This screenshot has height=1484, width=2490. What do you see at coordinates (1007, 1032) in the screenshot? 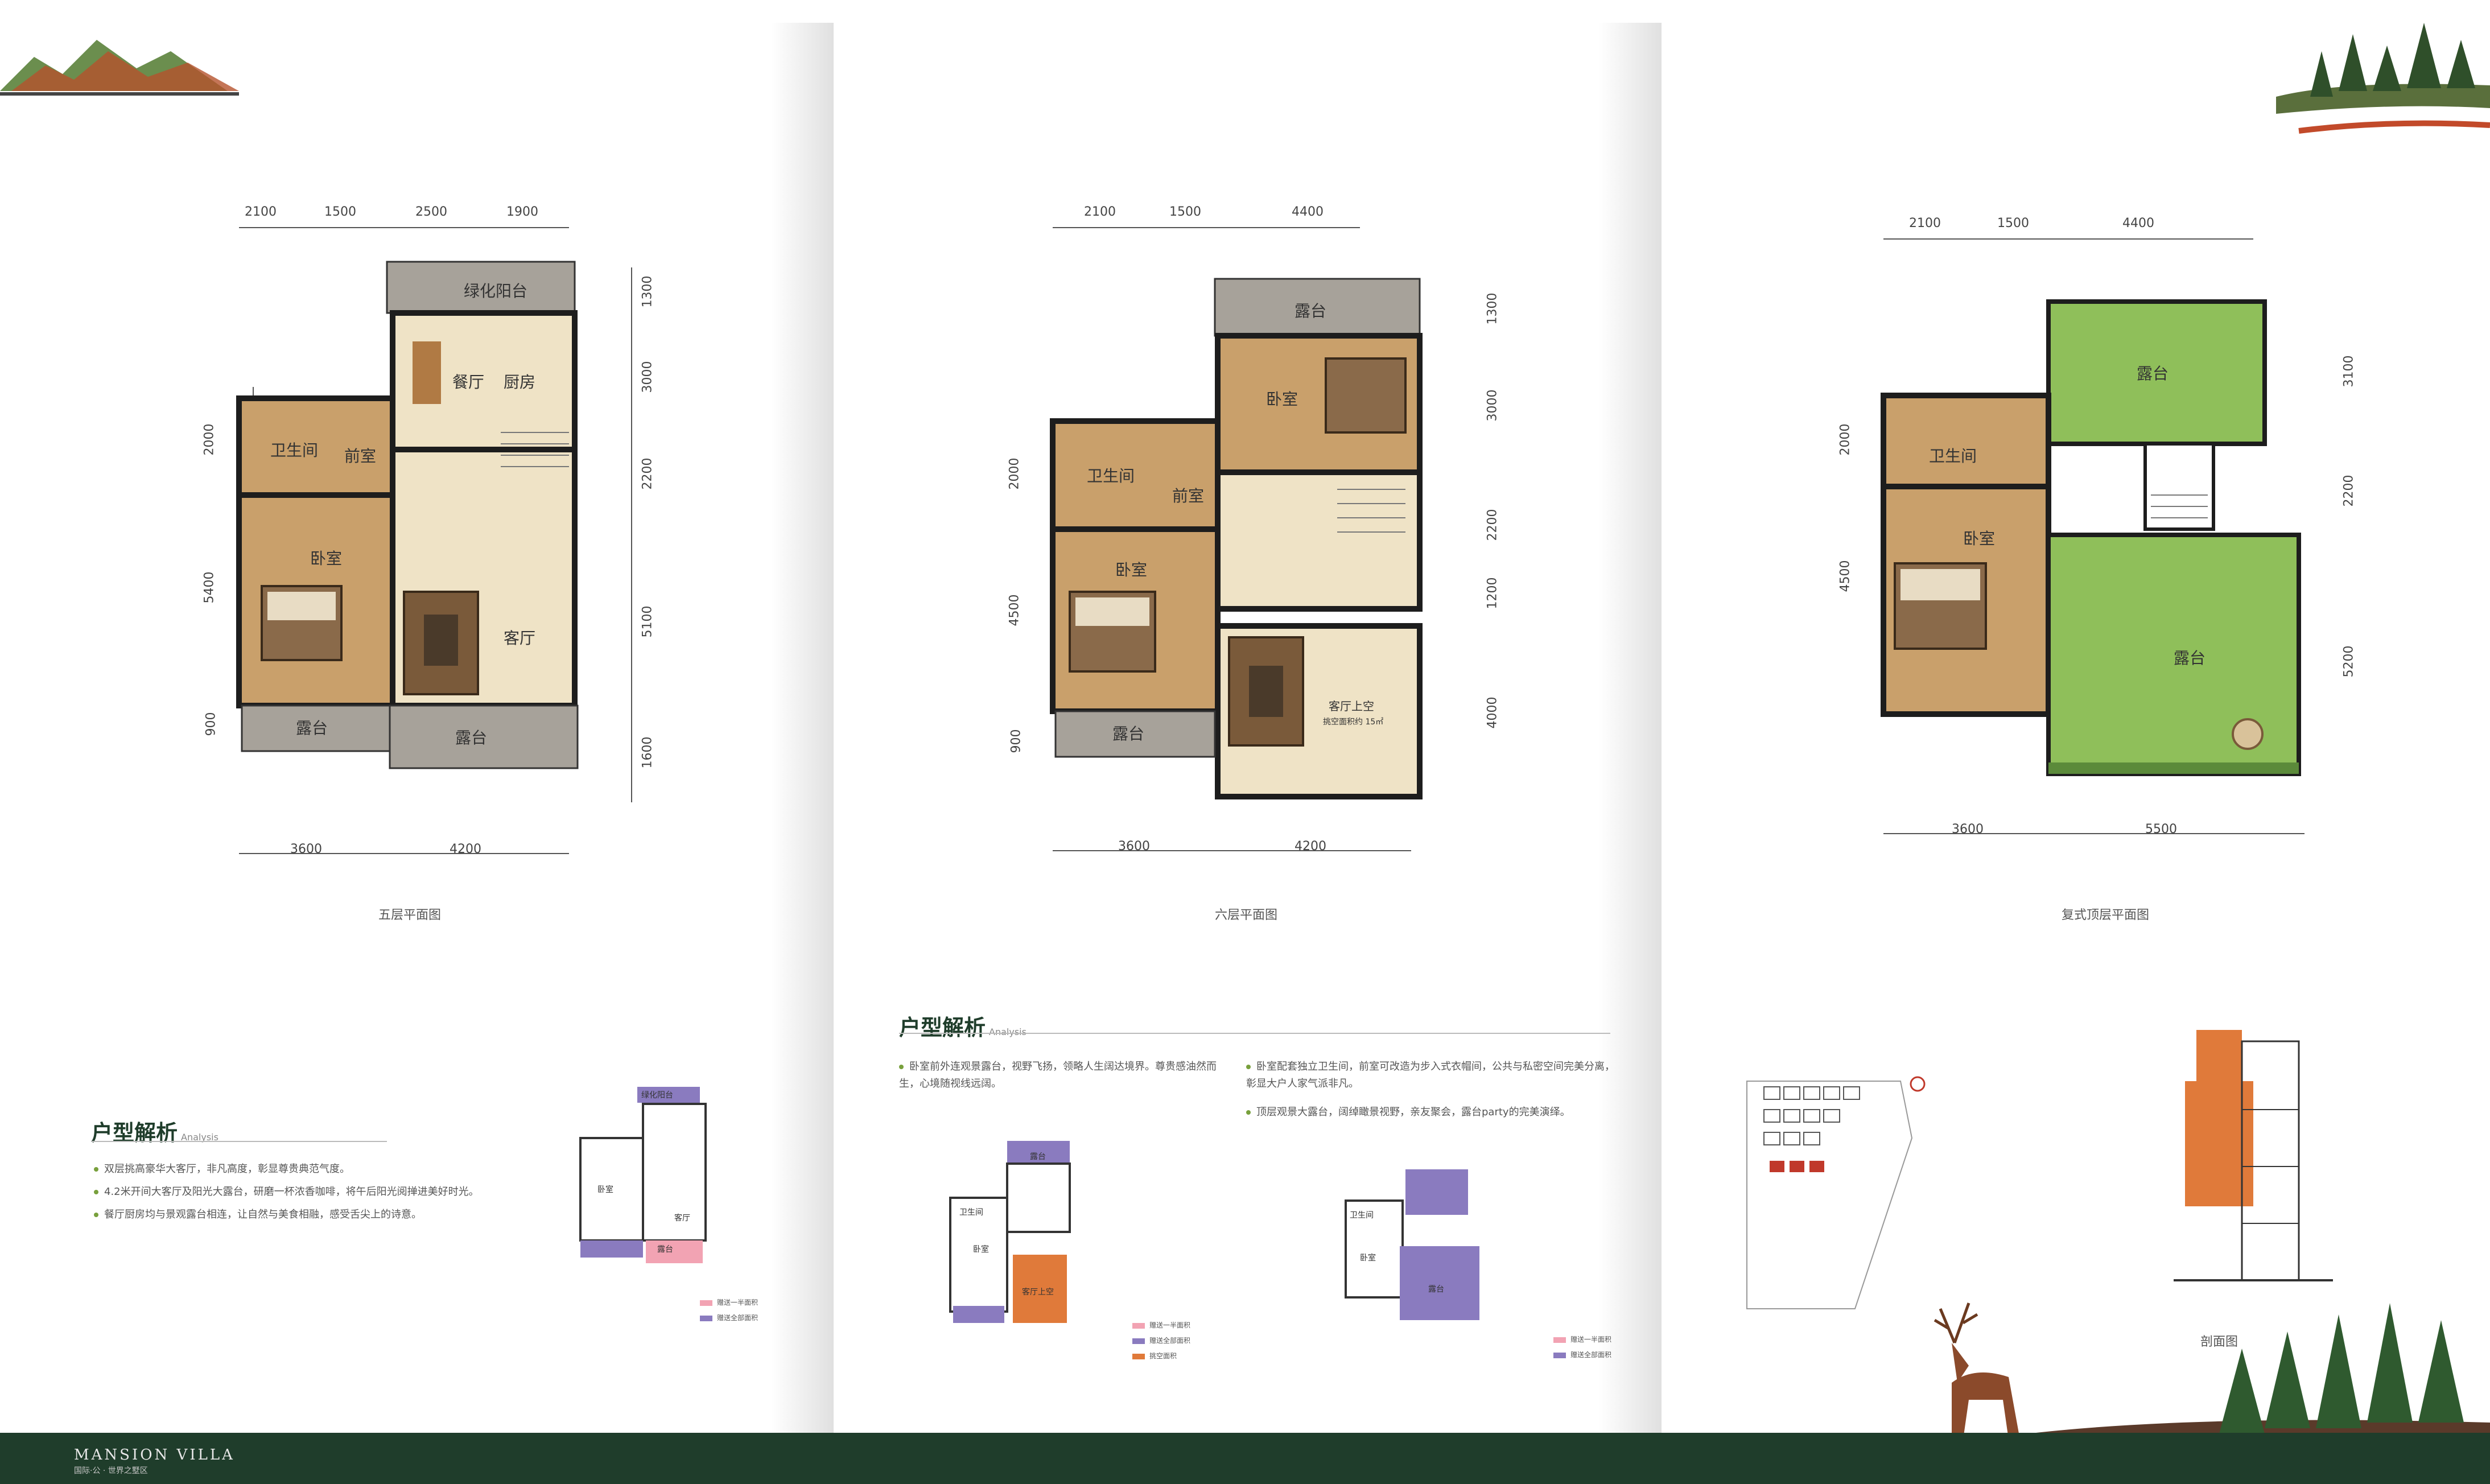
I see `analysis-sub-mid: Analysis` at bounding box center [1007, 1032].